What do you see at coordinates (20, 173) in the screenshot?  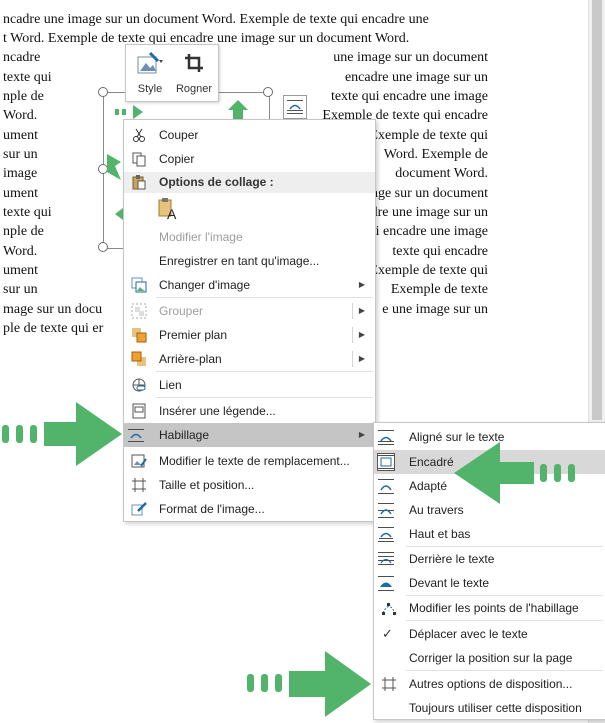 I see `document-line: image` at bounding box center [20, 173].